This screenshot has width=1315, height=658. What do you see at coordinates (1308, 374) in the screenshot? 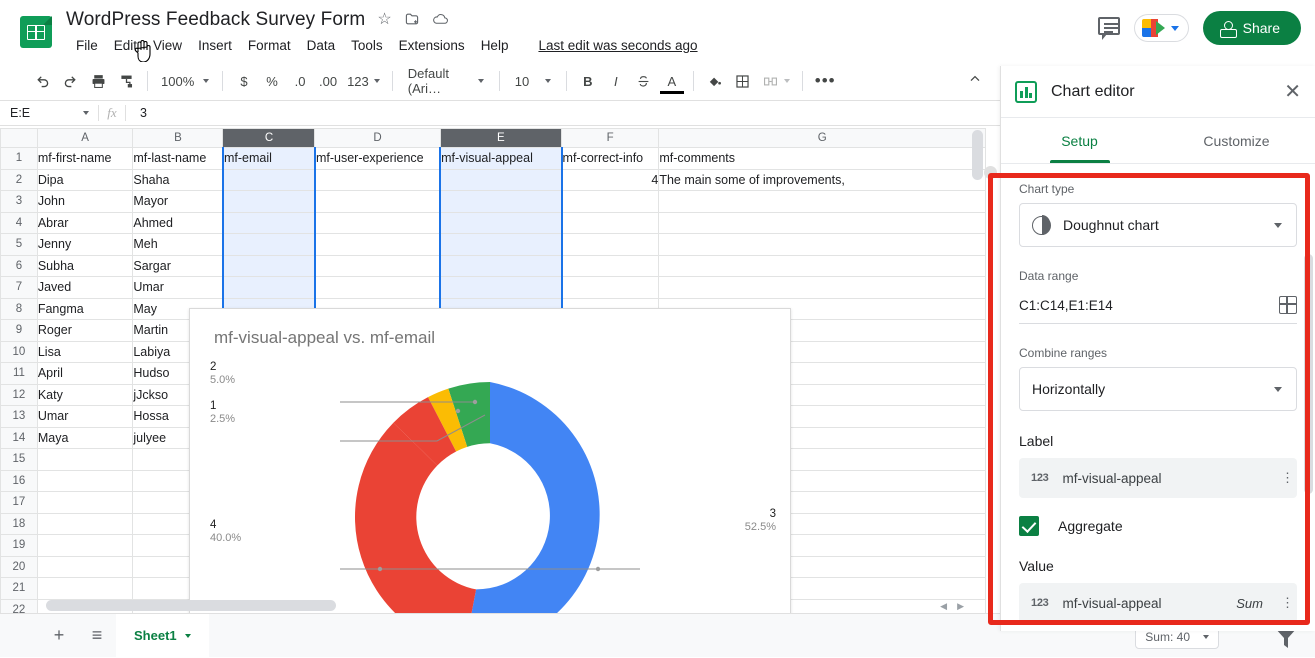
I see `panel-scrollbar` at bounding box center [1308, 374].